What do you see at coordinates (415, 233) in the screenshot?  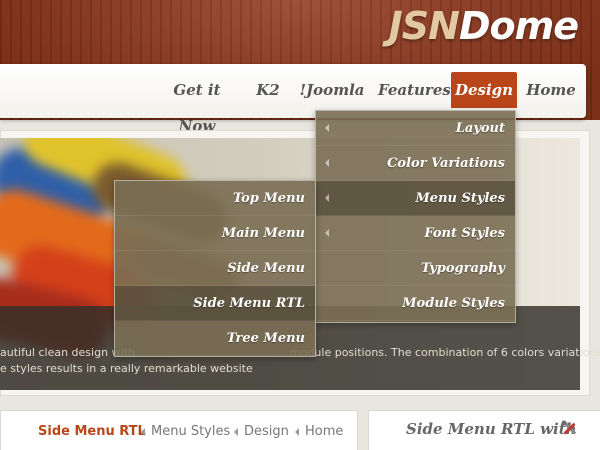 I see `menu-item-font-styles: Font Styles` at bounding box center [415, 233].